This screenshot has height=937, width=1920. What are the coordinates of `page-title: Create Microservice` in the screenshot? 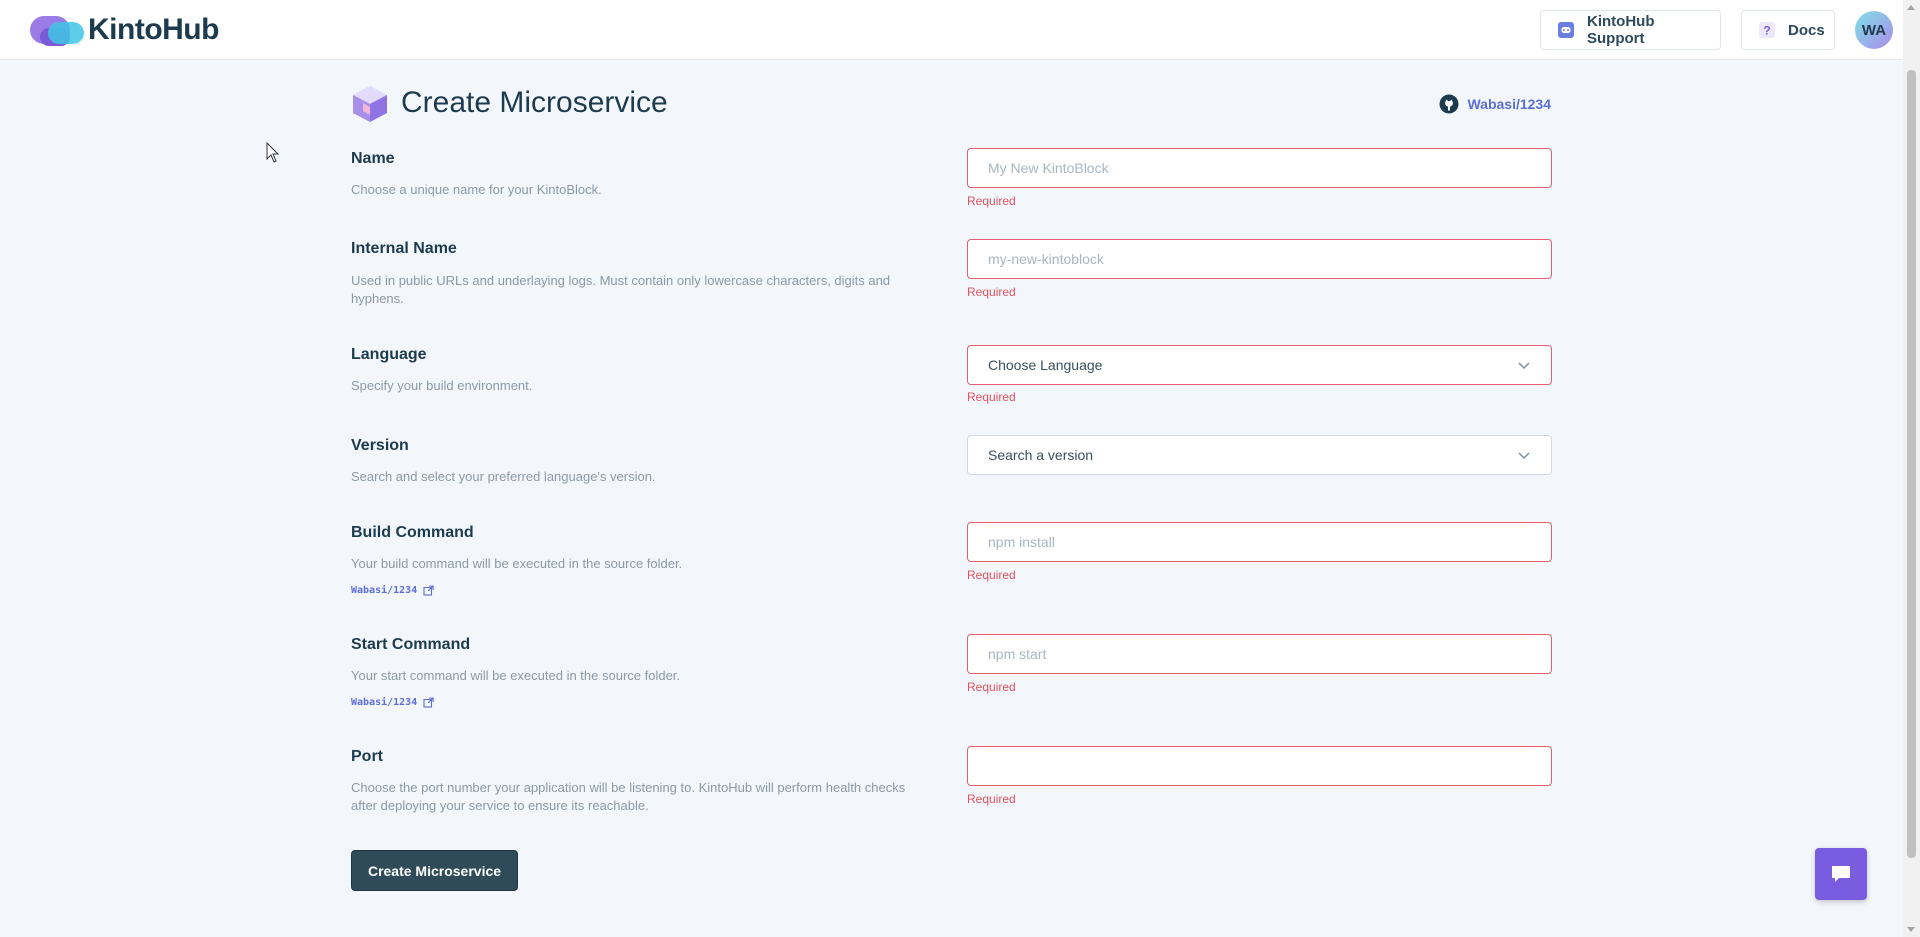 It's located at (534, 102).